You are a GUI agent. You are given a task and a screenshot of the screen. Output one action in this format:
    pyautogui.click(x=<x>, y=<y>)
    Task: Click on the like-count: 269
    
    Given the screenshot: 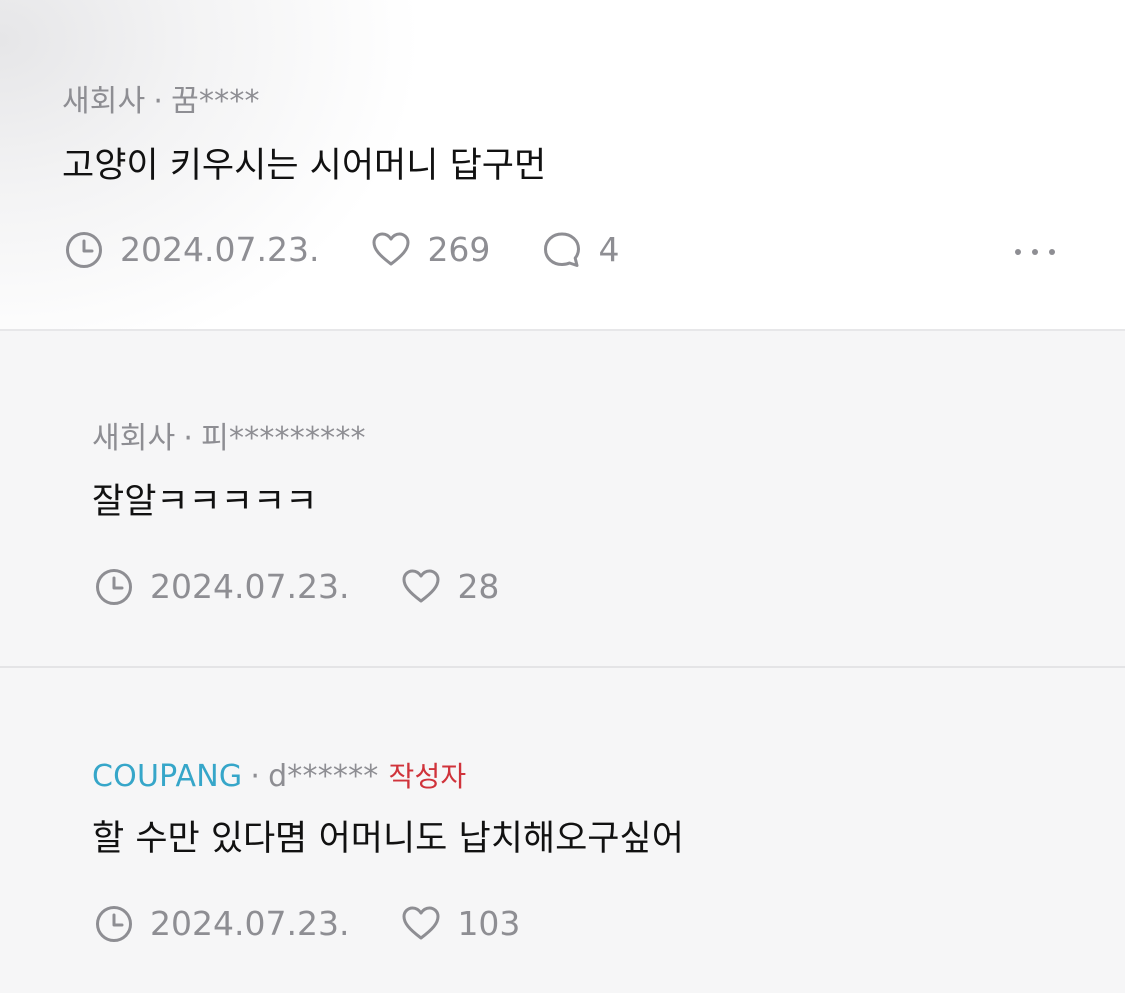 What is the action you would take?
    pyautogui.click(x=459, y=249)
    